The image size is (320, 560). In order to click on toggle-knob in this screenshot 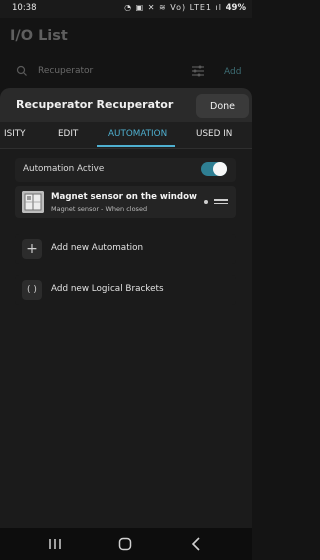, I will do `click(220, 169)`.